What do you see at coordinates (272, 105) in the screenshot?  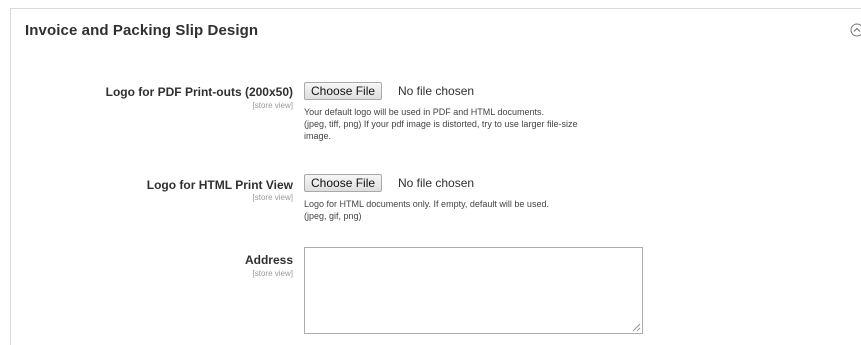 I see `logo-pdf-scope: [store view]` at bounding box center [272, 105].